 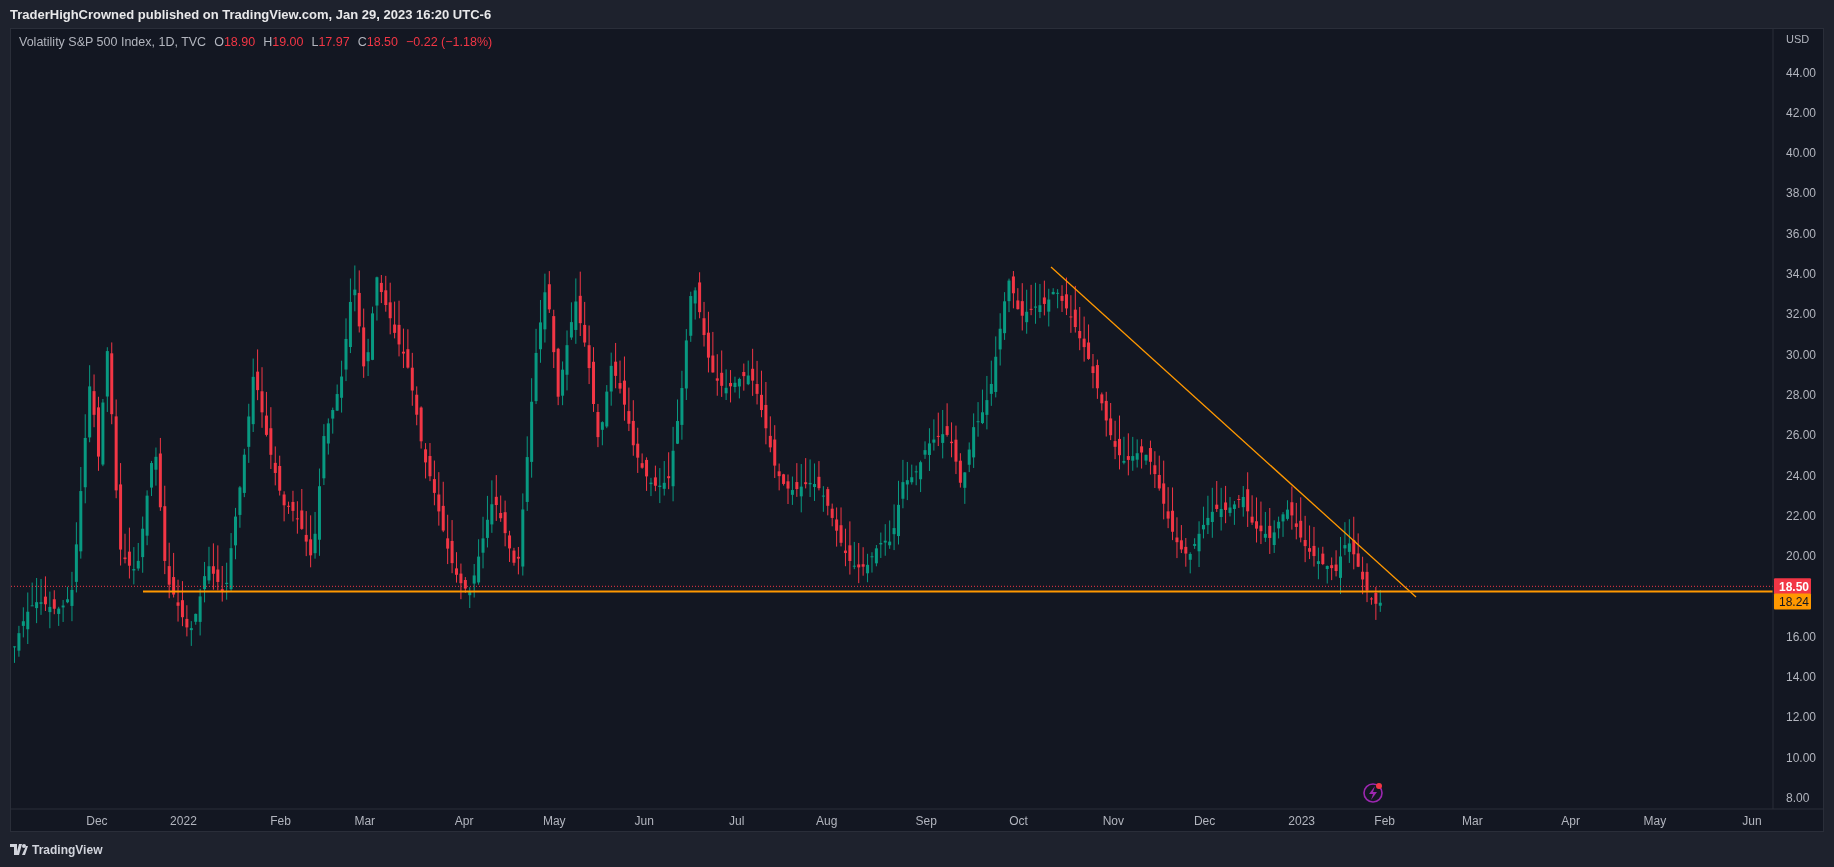 What do you see at coordinates (334, 42) in the screenshot?
I see `ohlc-value: 17.97` at bounding box center [334, 42].